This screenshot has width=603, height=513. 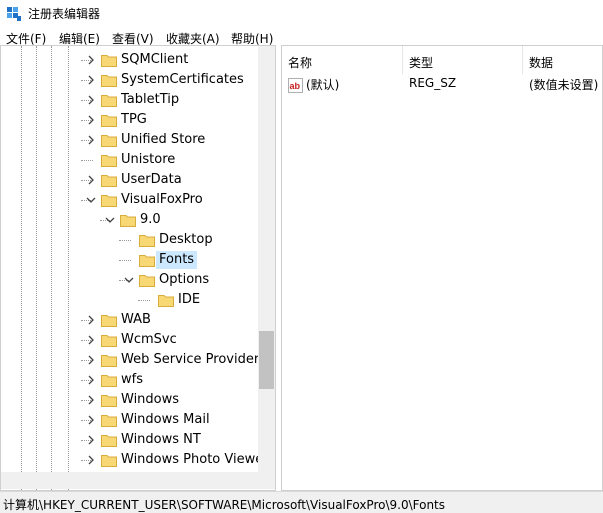 I want to click on string-value-icon: ab, so click(x=295, y=85).